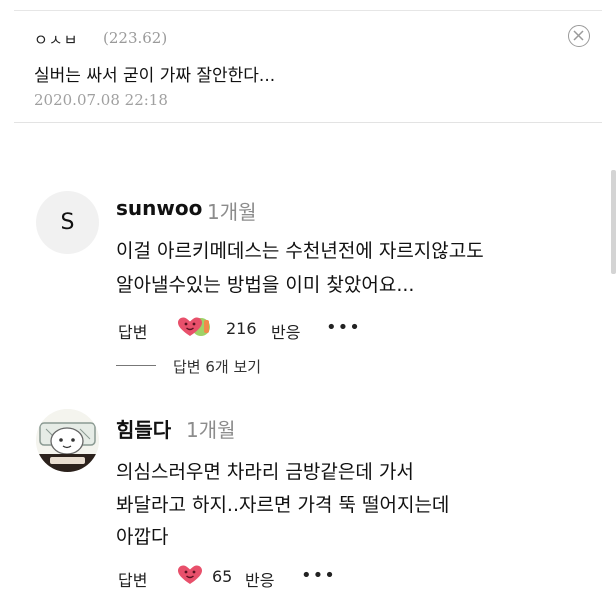  I want to click on reaction-icons, so click(195, 327).